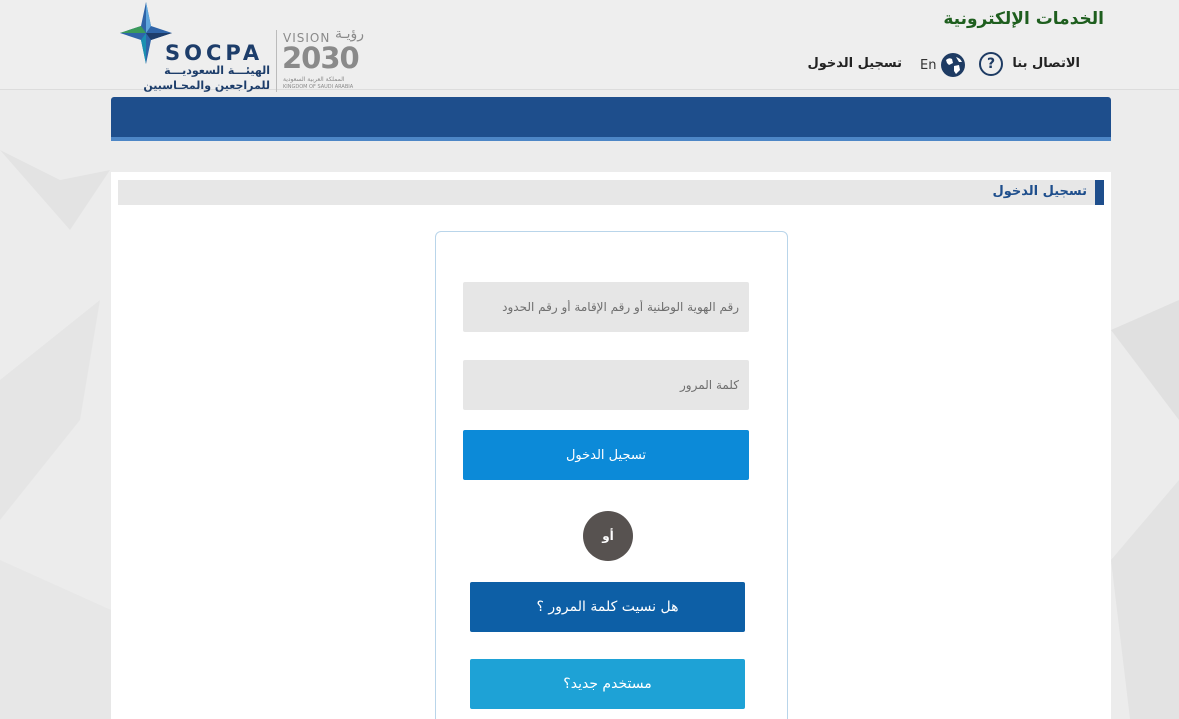  Describe the element at coordinates (314, 79) in the screenshot. I see `vision-arabic-subtitle: المملكة العربية السعودية` at that location.